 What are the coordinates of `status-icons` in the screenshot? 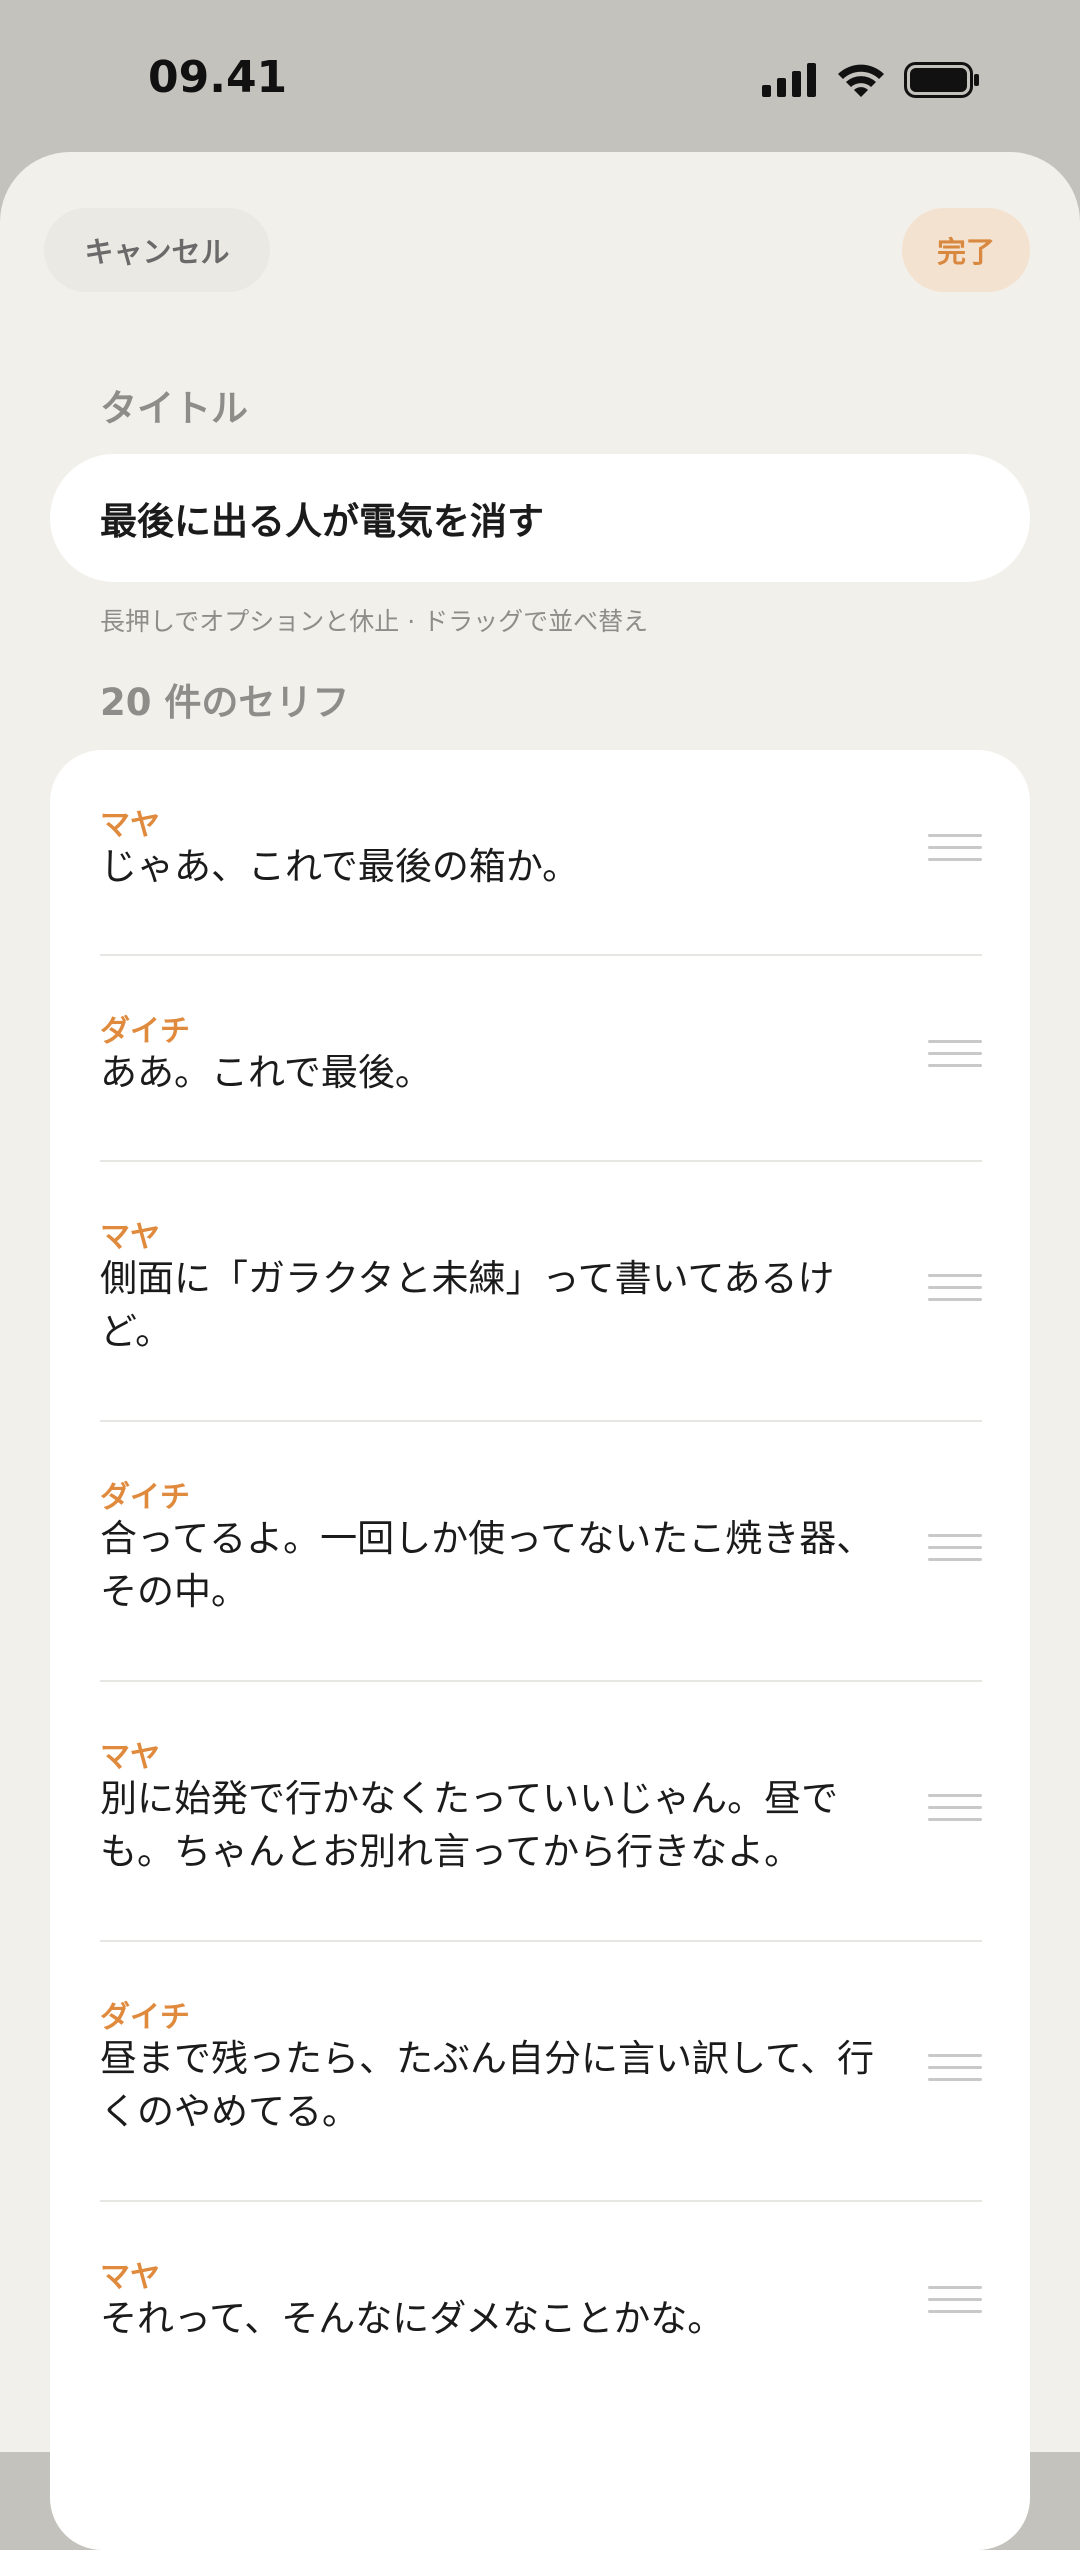 It's located at (871, 80).